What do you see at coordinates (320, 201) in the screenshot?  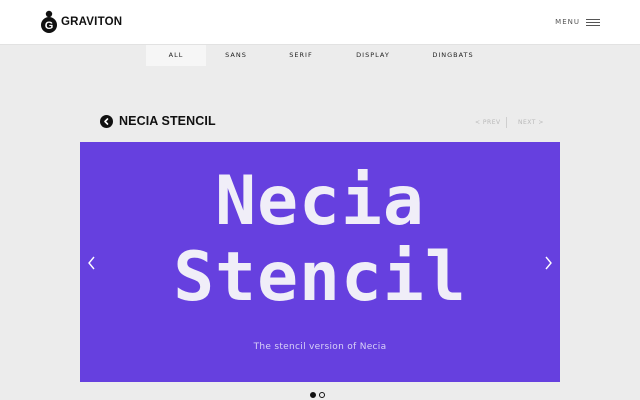 I see `slide-heading-line1: Necia` at bounding box center [320, 201].